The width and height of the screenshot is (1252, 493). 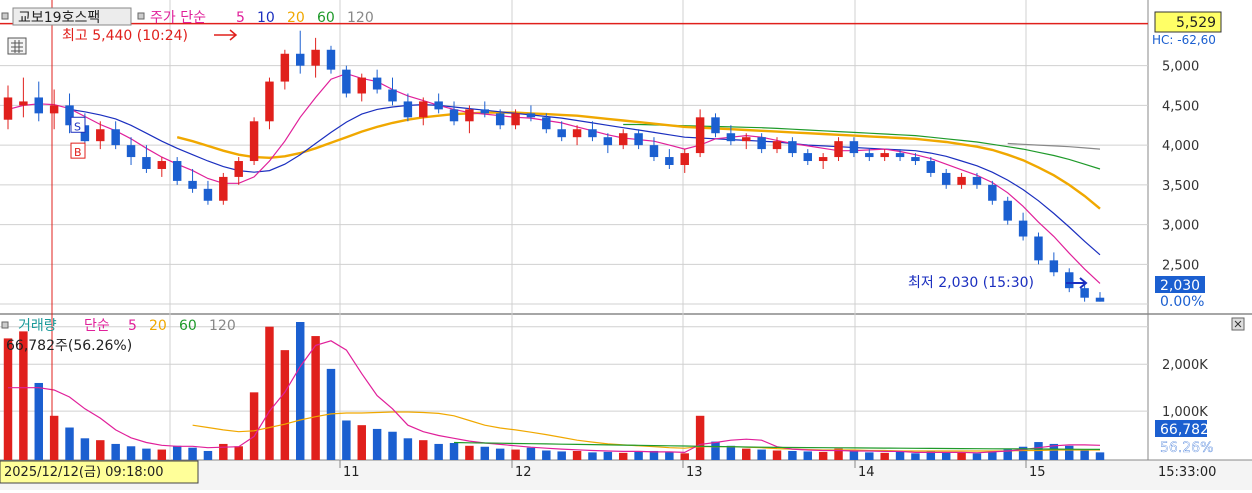 I want to click on x-day-label: 13, so click(x=694, y=472).